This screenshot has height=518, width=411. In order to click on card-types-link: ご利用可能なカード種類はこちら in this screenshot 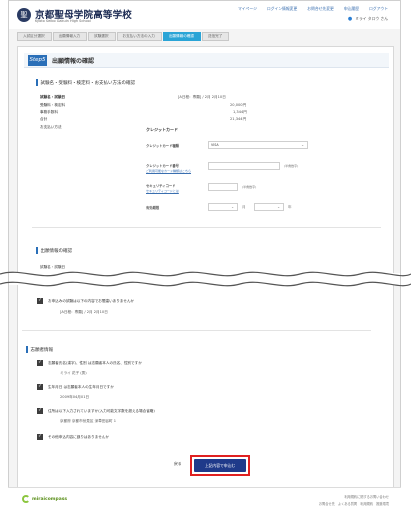, I will do `click(168, 171)`.